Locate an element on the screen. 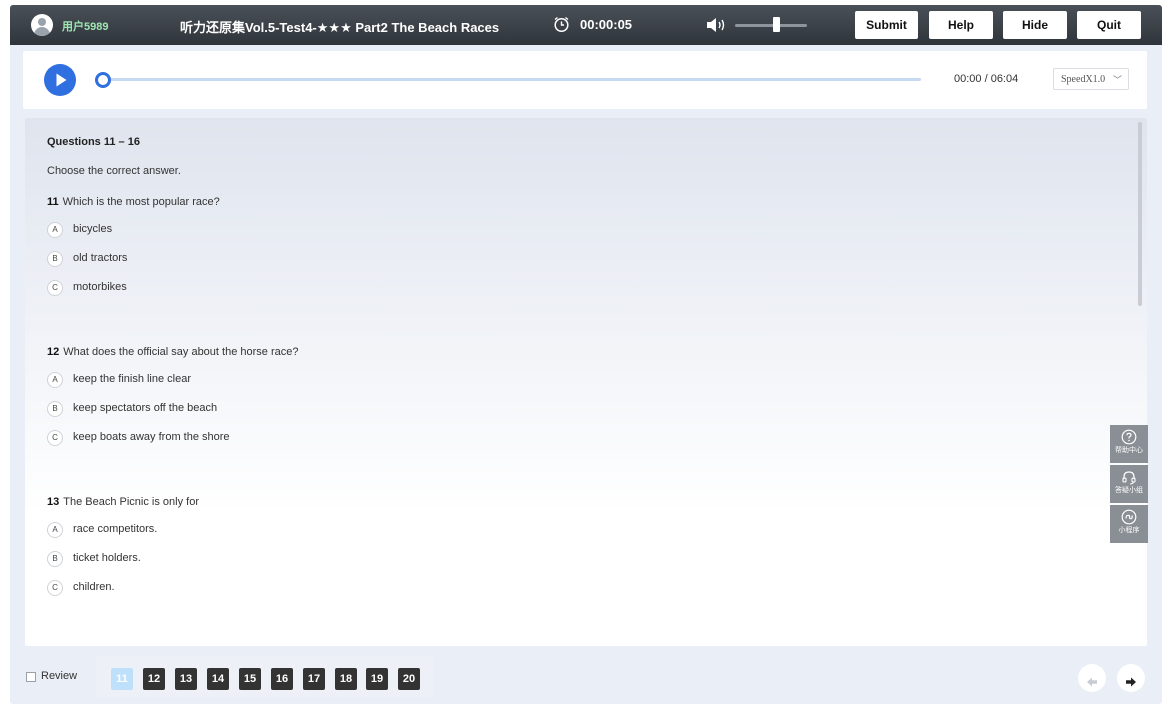 This screenshot has width=1170, height=708. option-text: bicycles is located at coordinates (93, 229).